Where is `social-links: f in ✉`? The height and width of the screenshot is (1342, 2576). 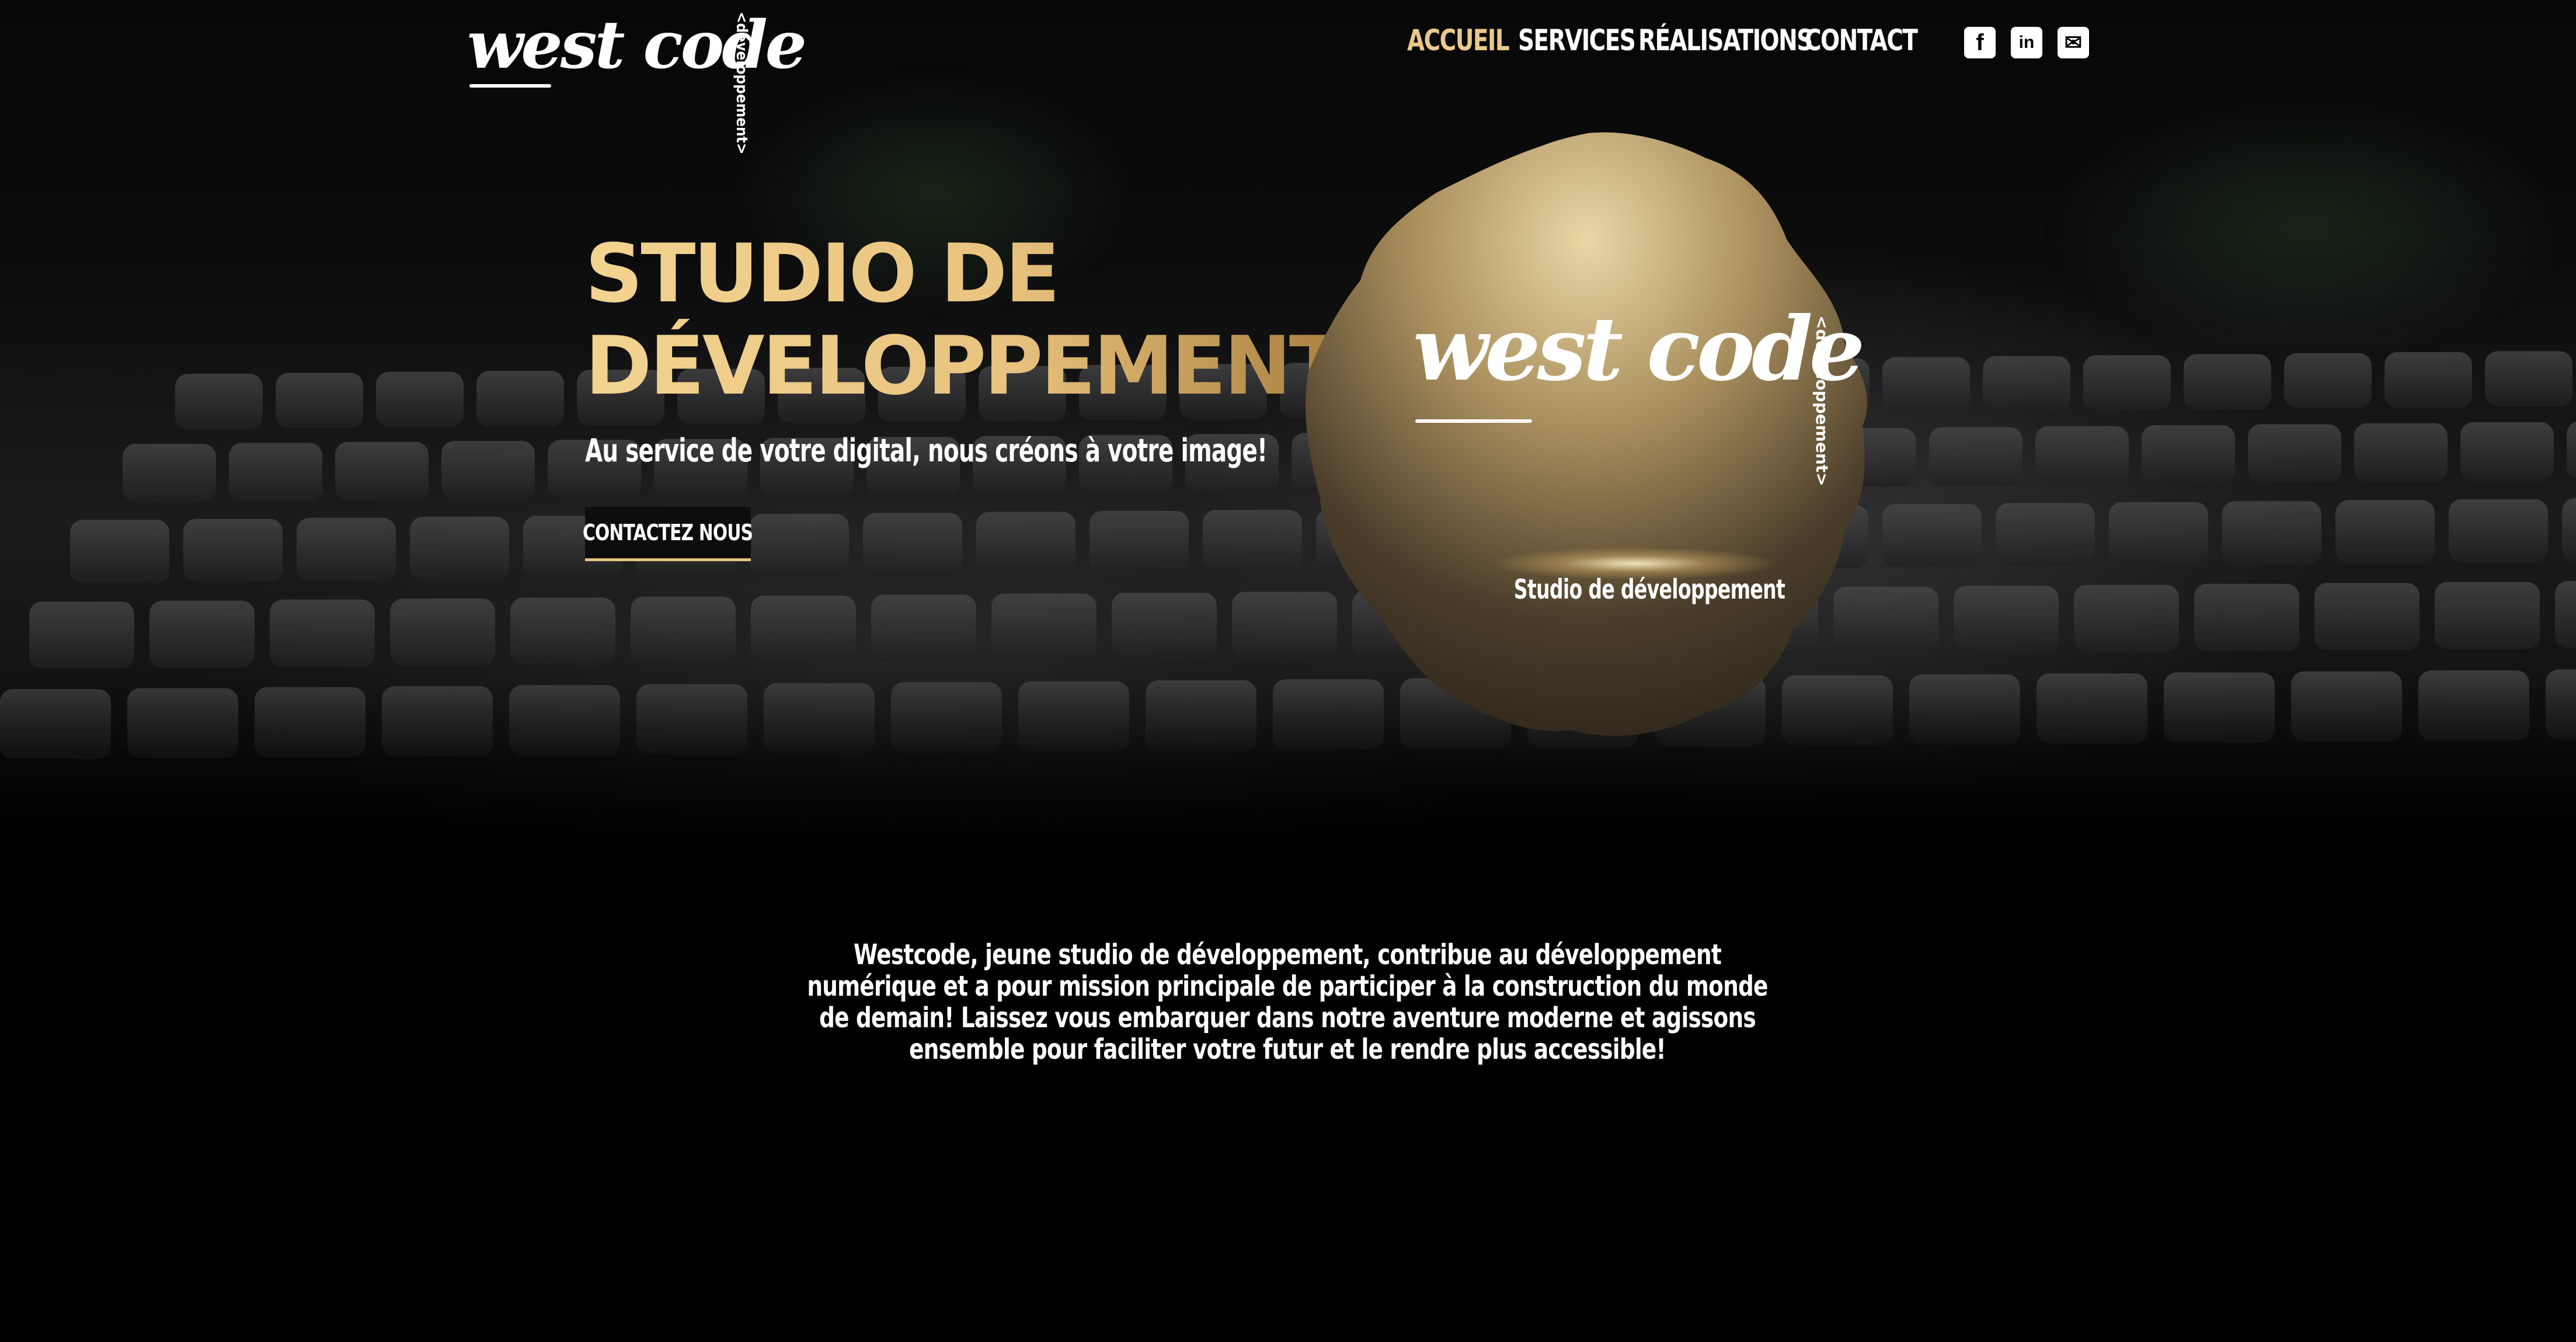
social-links: f in ✉ is located at coordinates (2026, 42).